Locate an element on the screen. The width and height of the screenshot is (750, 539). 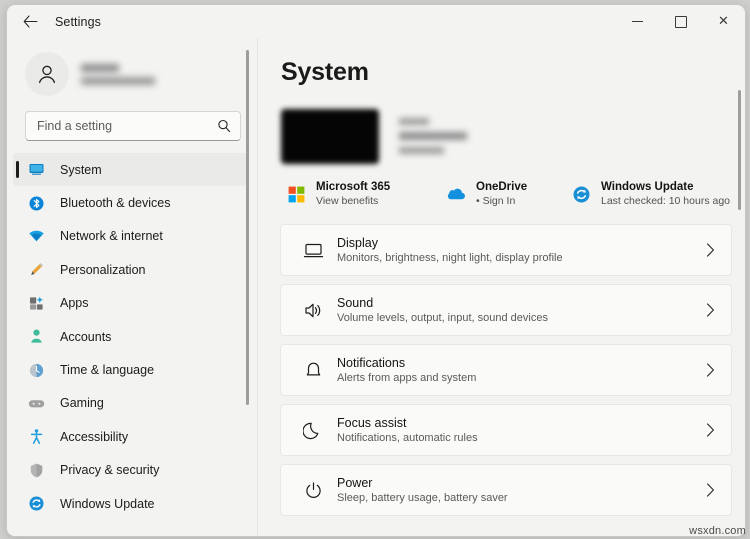
close-button: ✕ is located at coordinates (723, 21).